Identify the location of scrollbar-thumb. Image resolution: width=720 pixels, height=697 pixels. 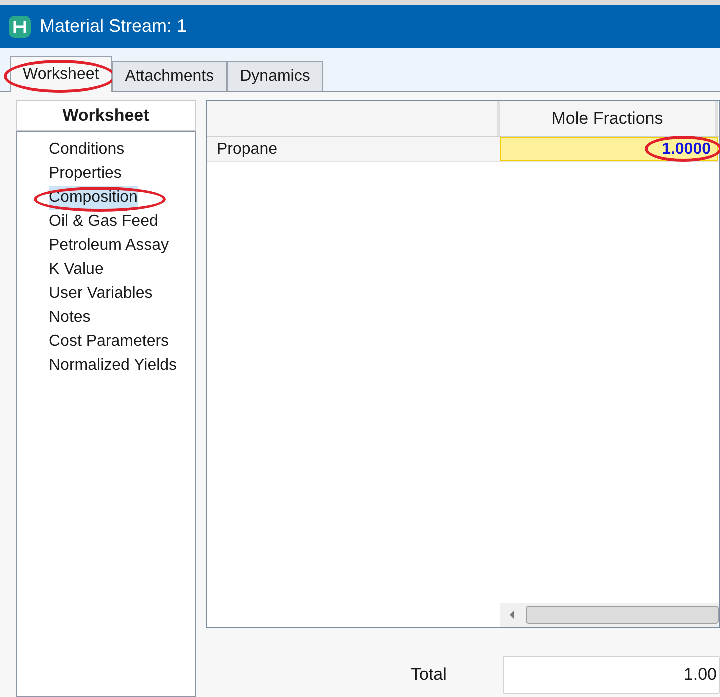
(622, 615).